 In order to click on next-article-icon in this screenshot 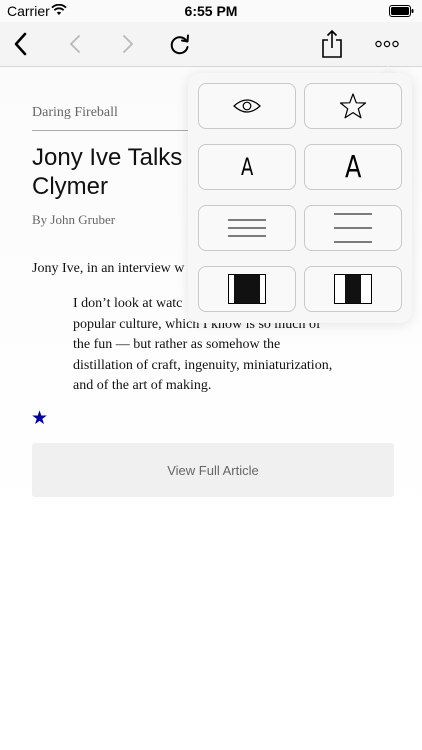, I will do `click(128, 44)`.